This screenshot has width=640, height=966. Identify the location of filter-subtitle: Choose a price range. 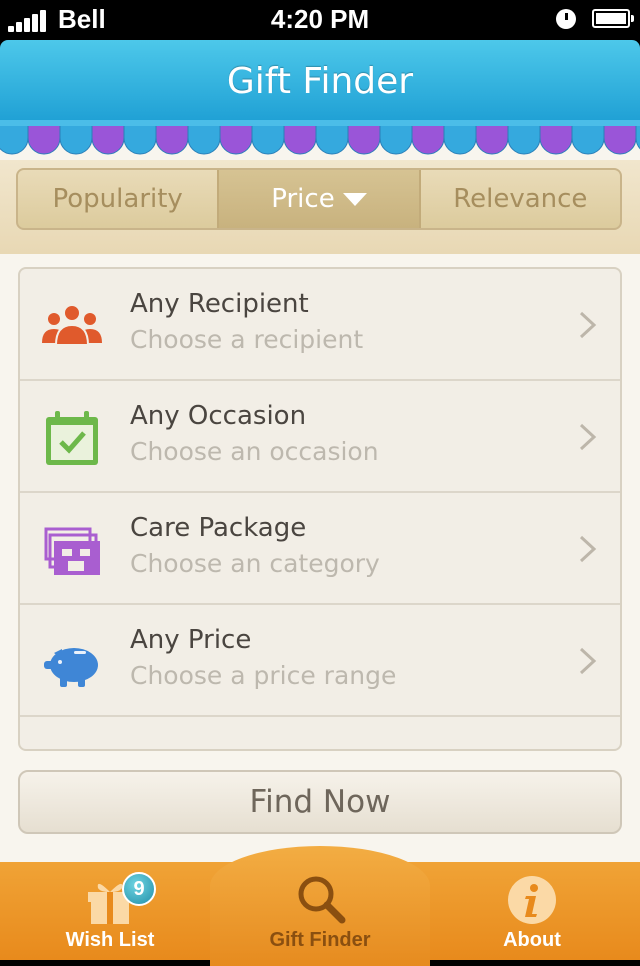
(263, 675).